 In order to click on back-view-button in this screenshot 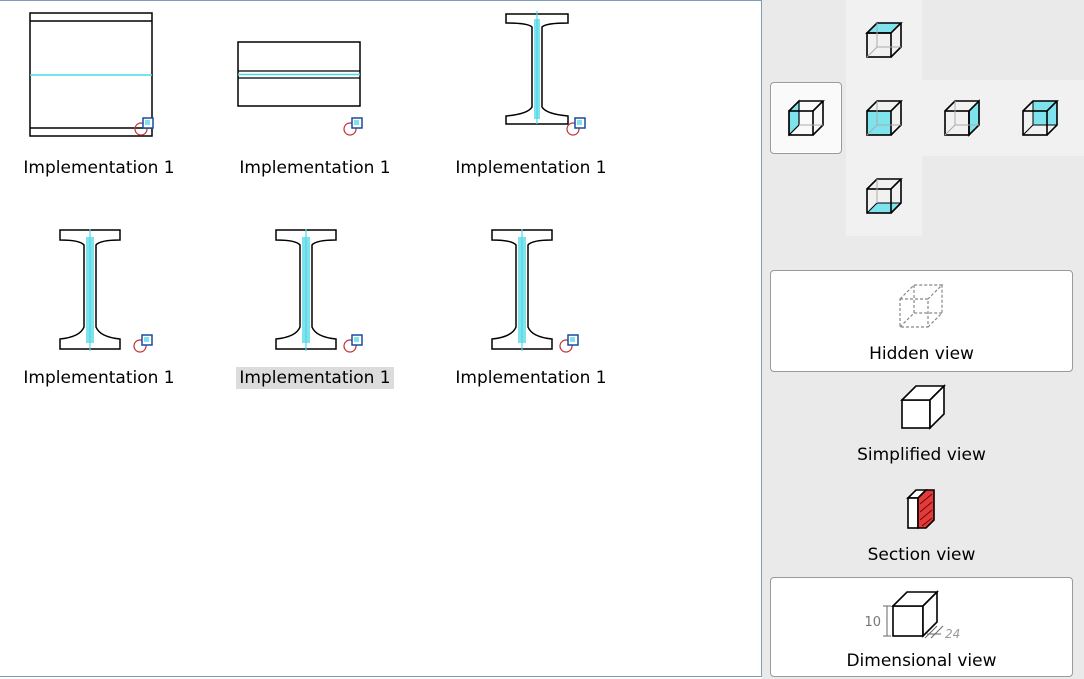, I will do `click(1040, 118)`.